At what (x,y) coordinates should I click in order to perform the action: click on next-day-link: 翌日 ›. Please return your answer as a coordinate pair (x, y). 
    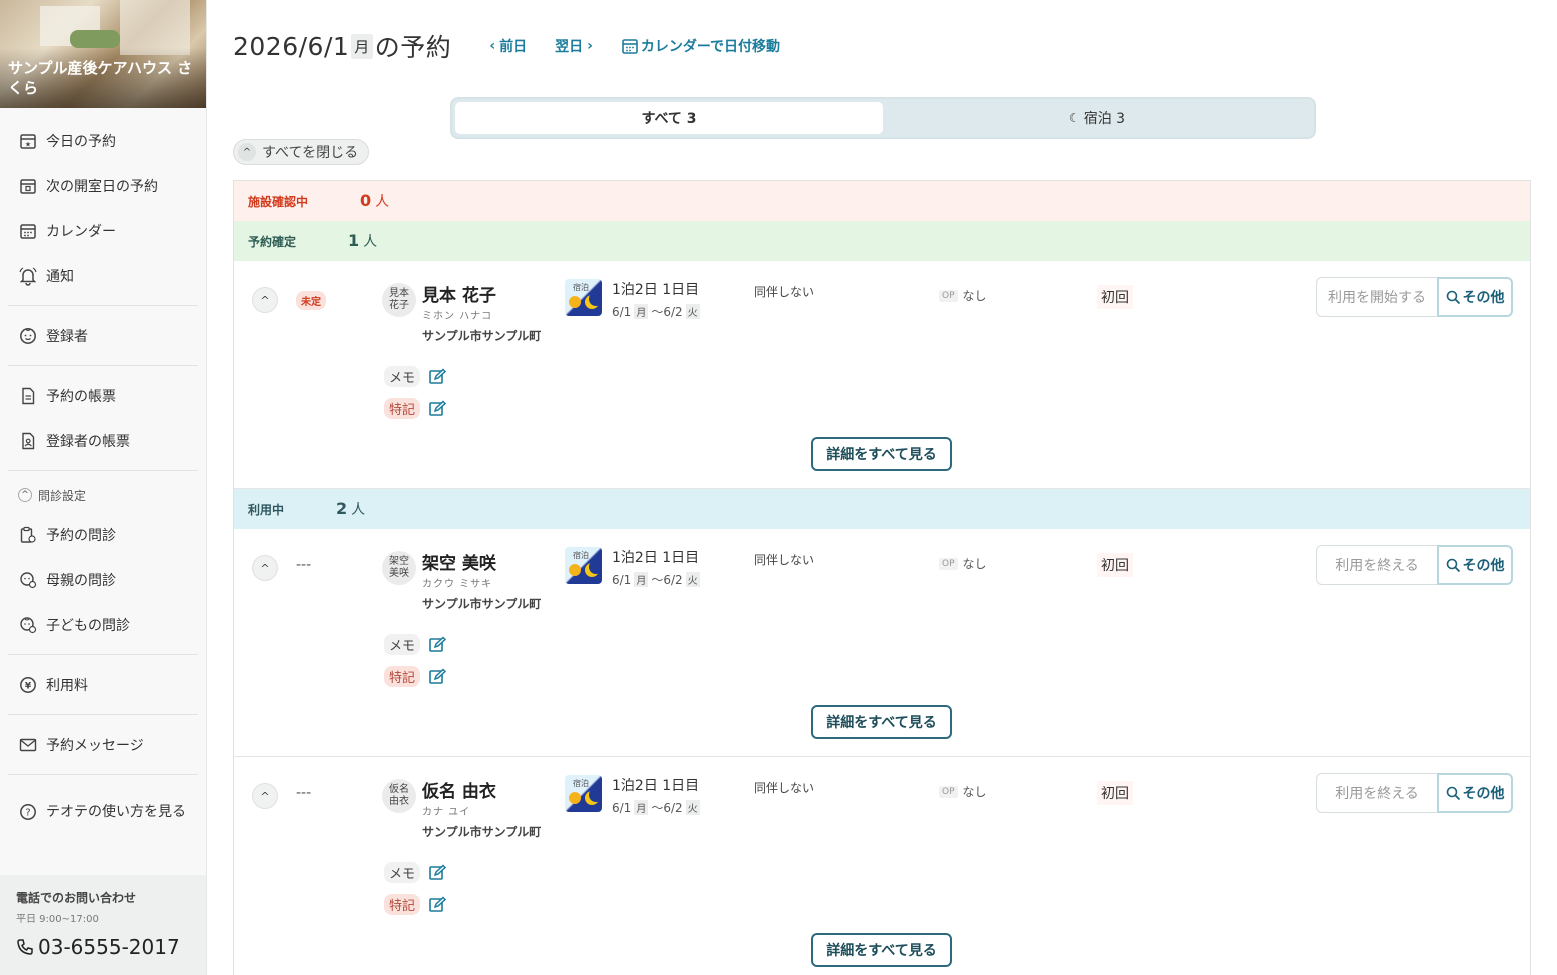
    Looking at the image, I should click on (574, 46).